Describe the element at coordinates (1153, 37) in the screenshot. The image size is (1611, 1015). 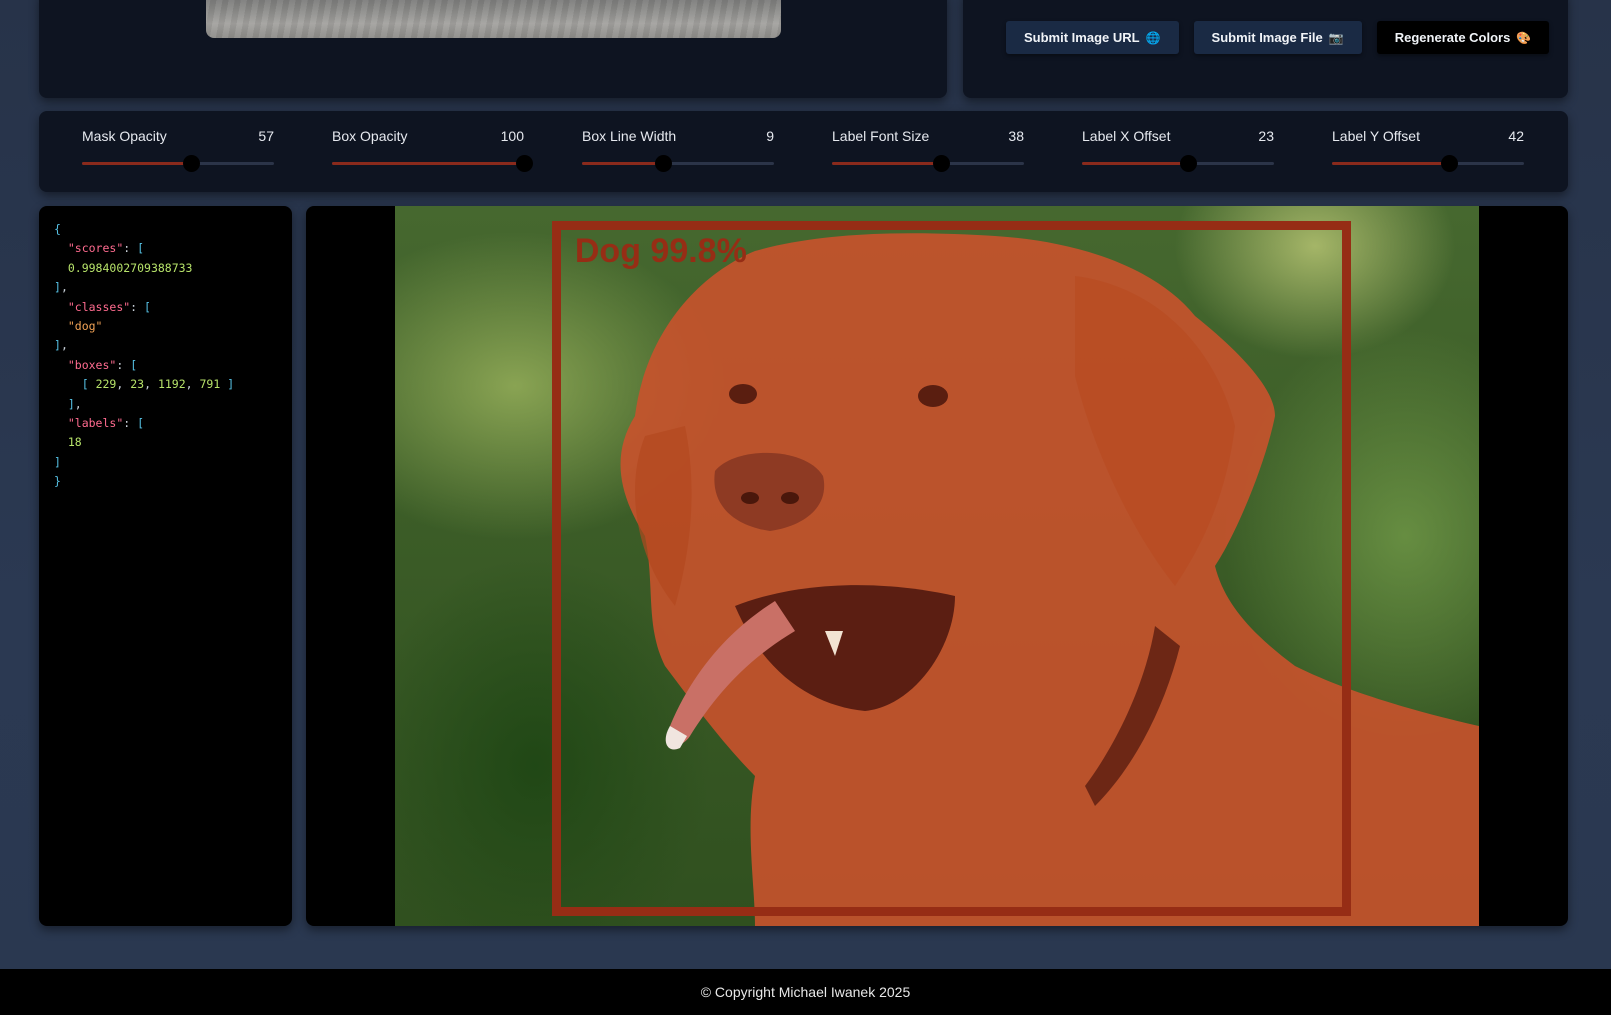
I see `globe-icon: 🌐` at that location.